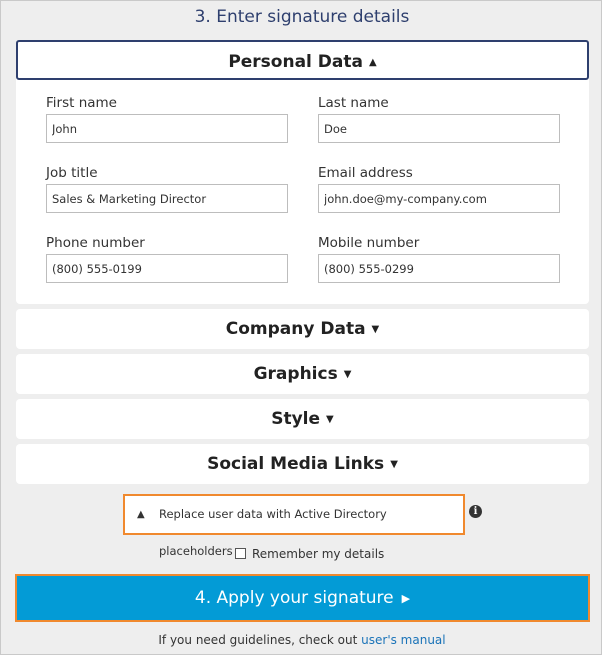 The image size is (602, 655). What do you see at coordinates (365, 173) in the screenshot?
I see `email-address-label: Email address` at bounding box center [365, 173].